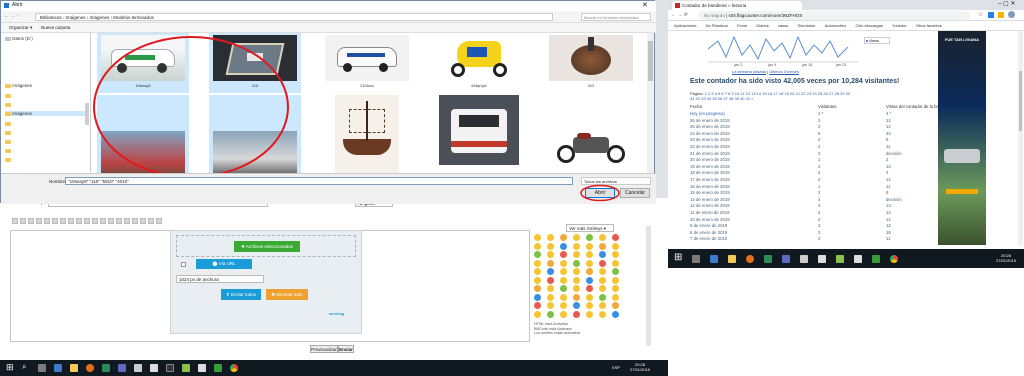  What do you see at coordinates (650, 103) in the screenshot?
I see `file-list-scrollbar` at bounding box center [650, 103].